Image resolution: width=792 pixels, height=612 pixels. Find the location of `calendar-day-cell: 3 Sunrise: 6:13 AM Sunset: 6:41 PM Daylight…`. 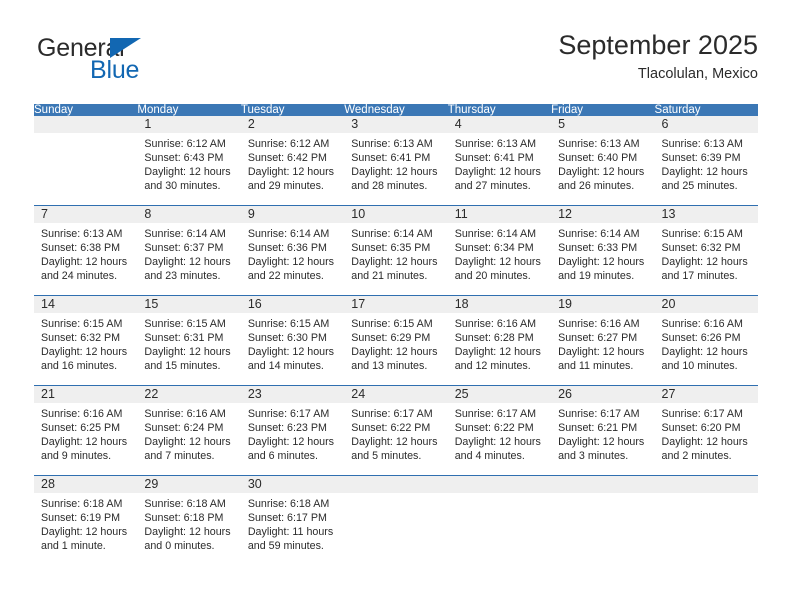

calendar-day-cell: 3 Sunrise: 6:13 AM Sunset: 6:41 PM Daylight… is located at coordinates (396, 161).